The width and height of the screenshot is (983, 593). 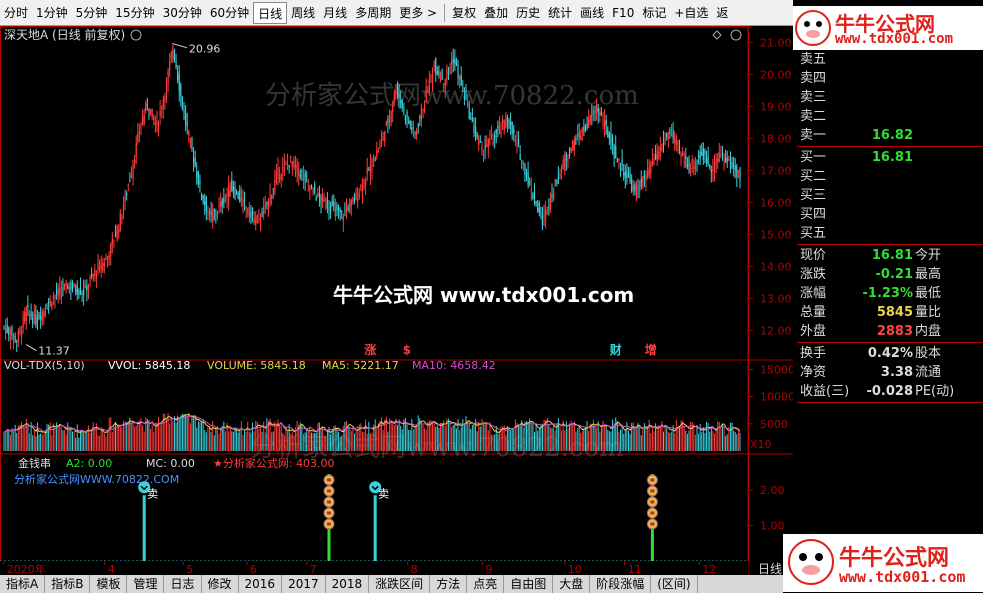 What do you see at coordinates (890, 402) in the screenshot?
I see `quote-divider` at bounding box center [890, 402].